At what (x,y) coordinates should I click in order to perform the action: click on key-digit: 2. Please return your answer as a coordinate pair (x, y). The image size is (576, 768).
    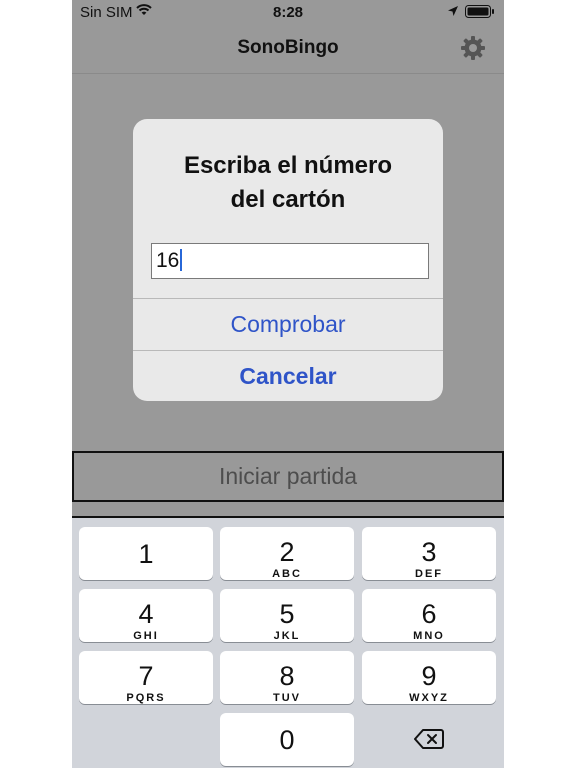
    Looking at the image, I should click on (287, 552).